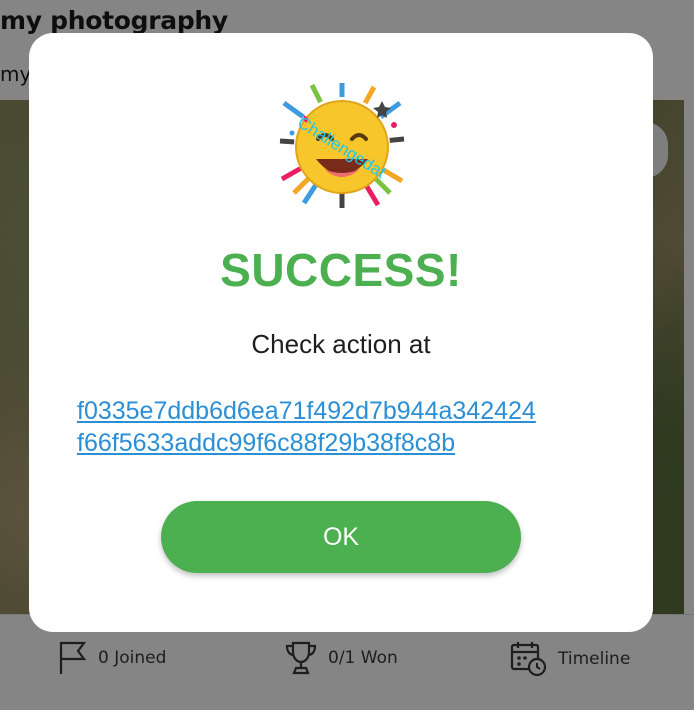 The image size is (694, 711). What do you see at coordinates (341, 344) in the screenshot?
I see `check-action-message: Check action at` at bounding box center [341, 344].